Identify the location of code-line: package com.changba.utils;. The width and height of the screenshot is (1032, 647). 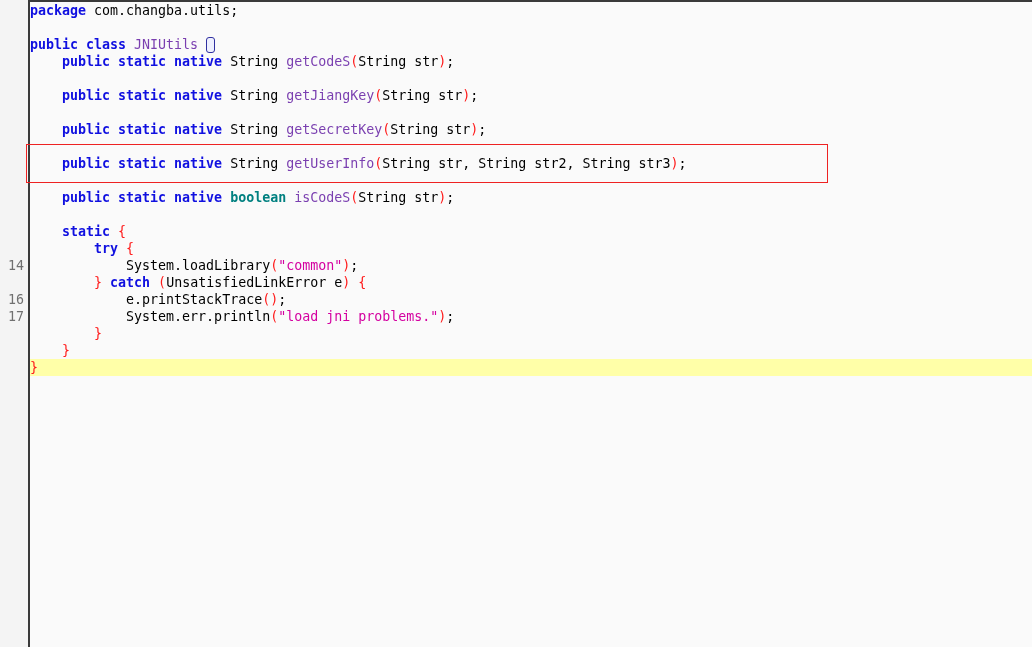
(134, 10).